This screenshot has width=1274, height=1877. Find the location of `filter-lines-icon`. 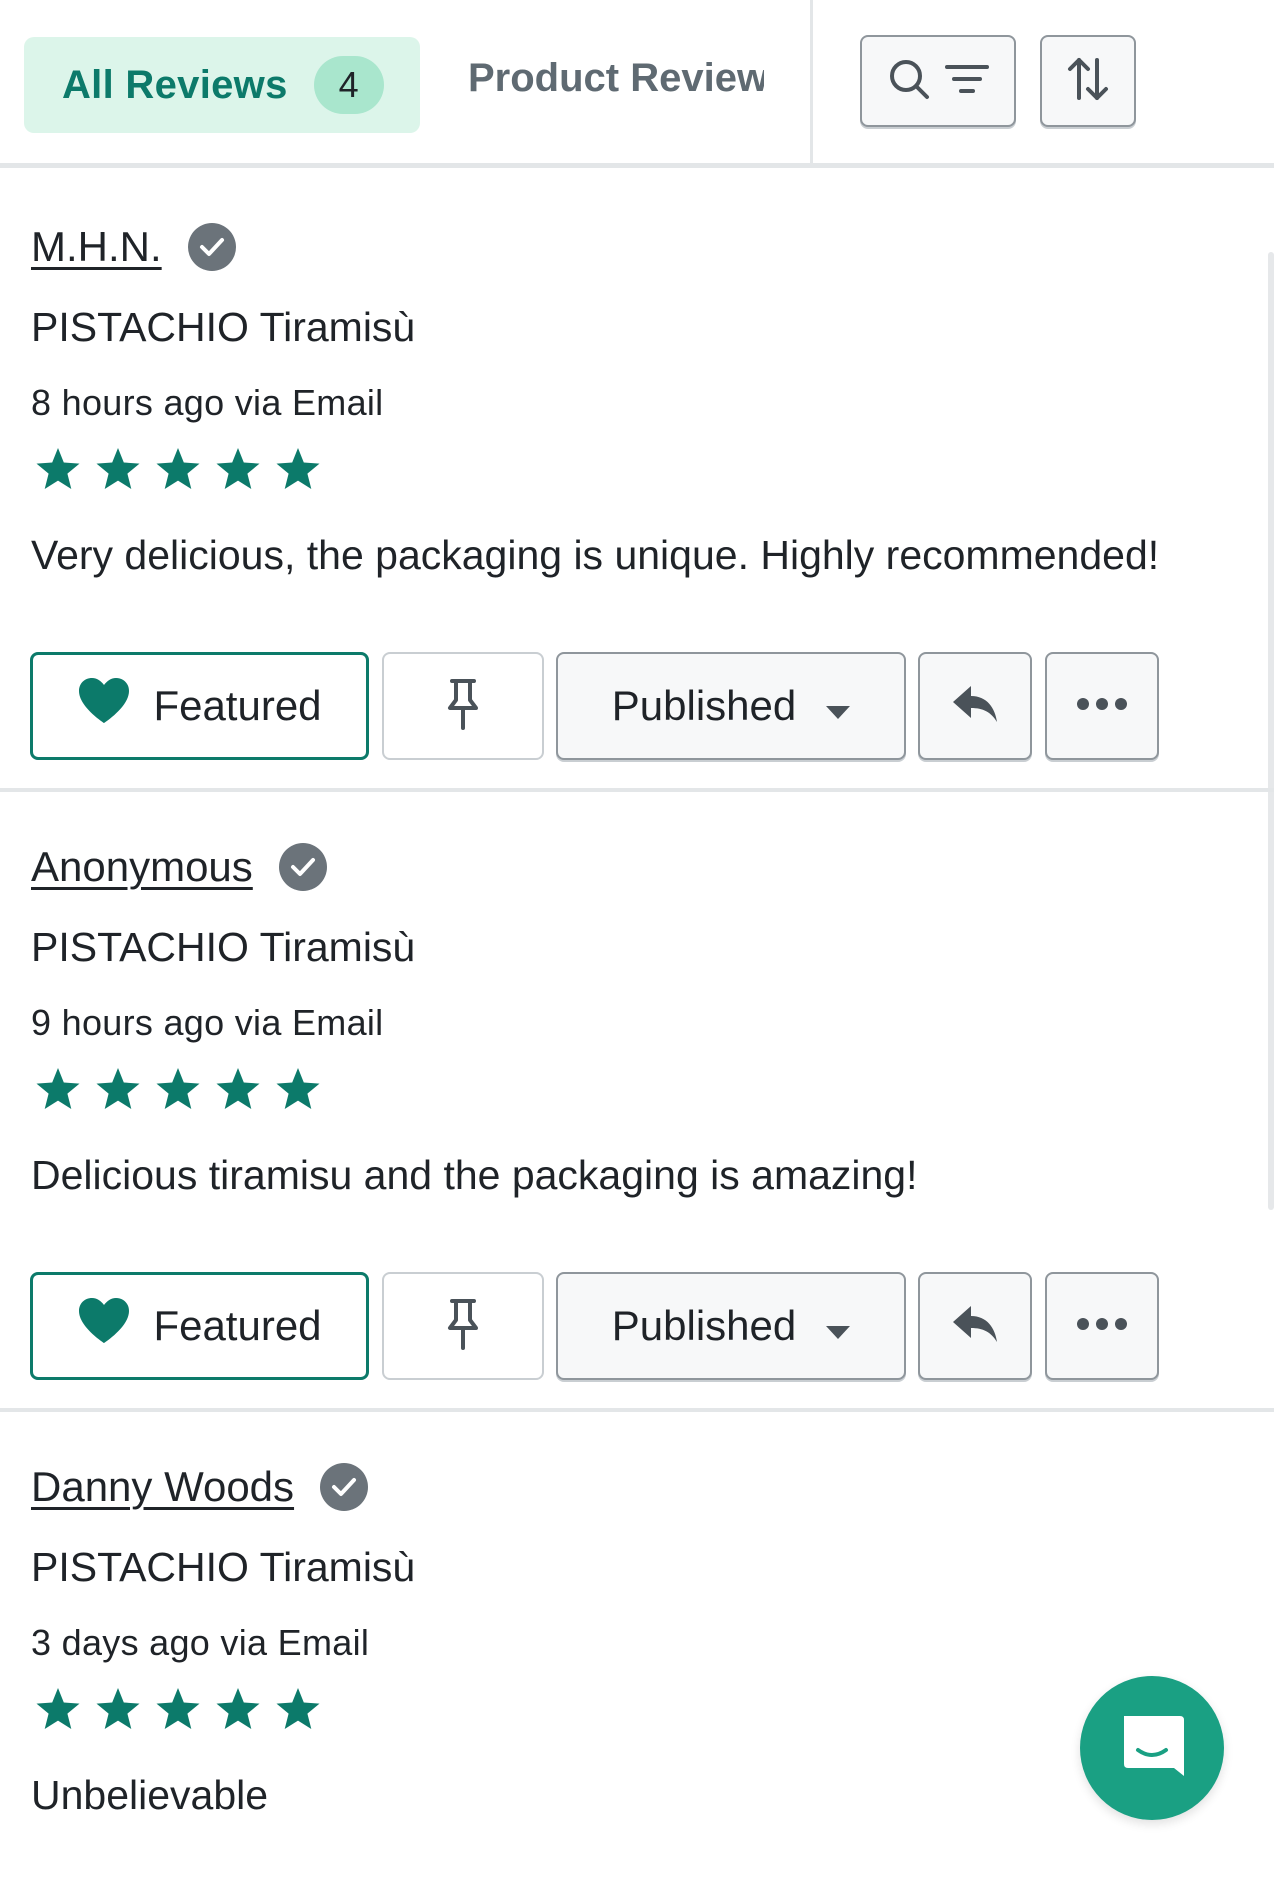

filter-lines-icon is located at coordinates (967, 81).